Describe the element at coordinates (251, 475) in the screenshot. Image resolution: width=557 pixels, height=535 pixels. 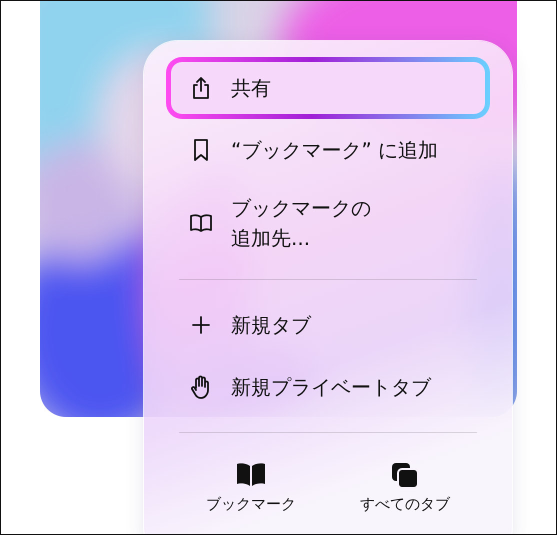
I see `book-icon` at that location.